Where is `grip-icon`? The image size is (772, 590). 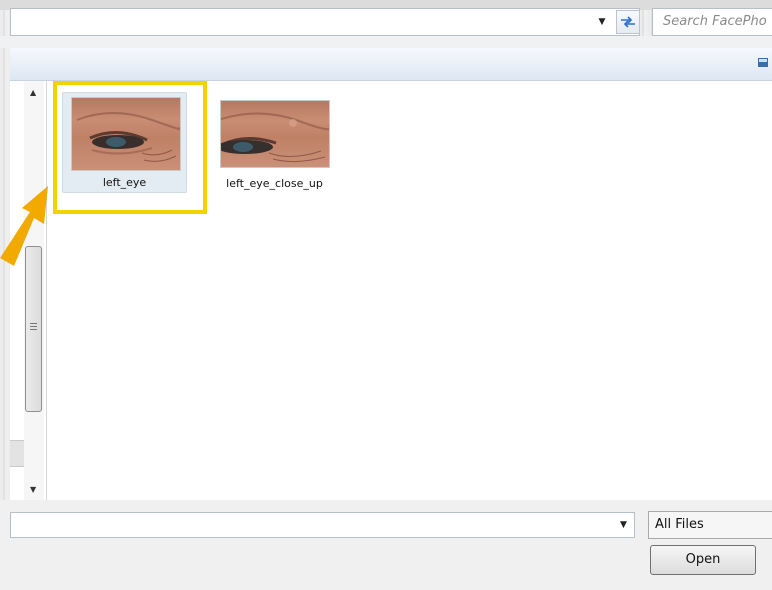
grip-icon is located at coordinates (33, 327).